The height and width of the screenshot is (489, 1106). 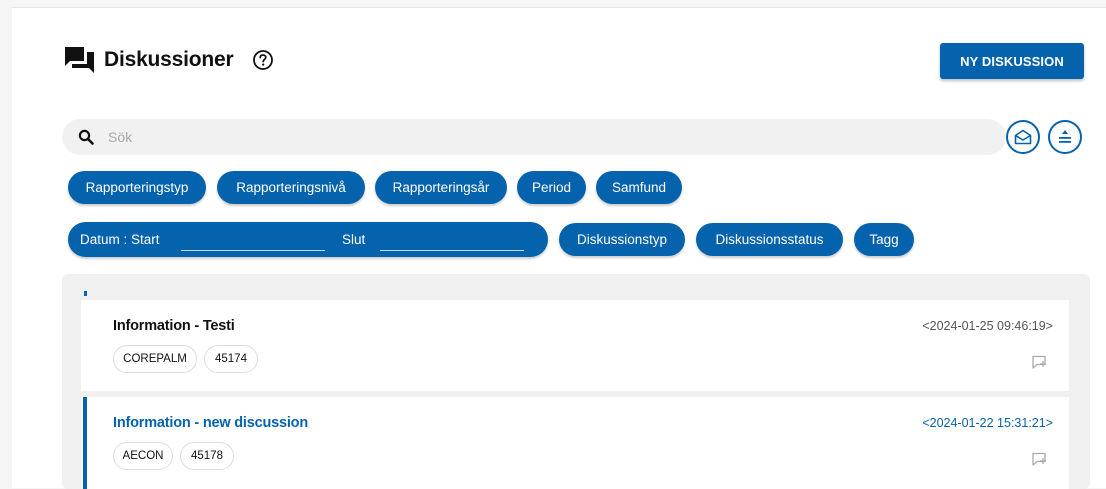 I want to click on tag-chip: 45174, so click(x=231, y=359).